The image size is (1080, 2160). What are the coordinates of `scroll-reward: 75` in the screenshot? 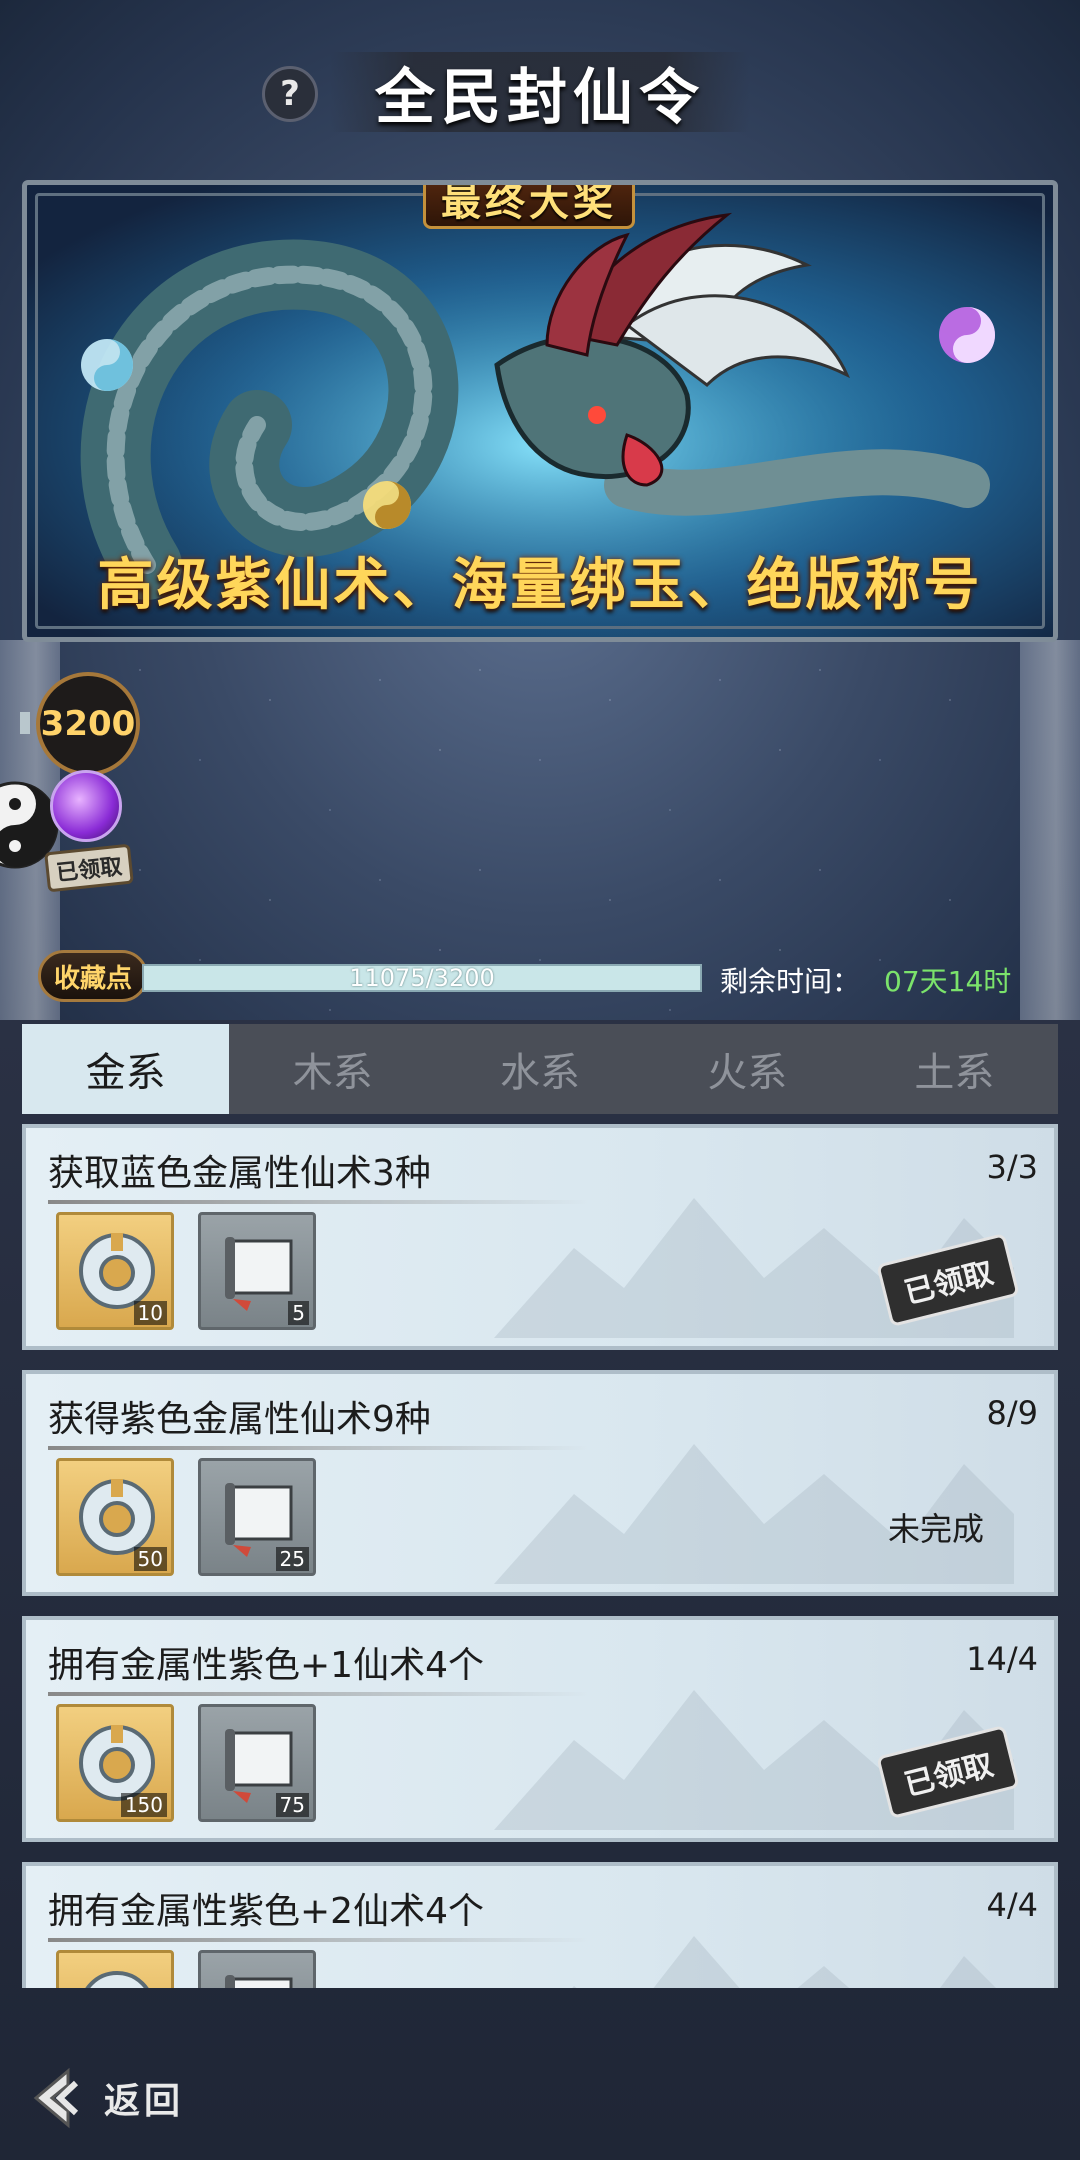 It's located at (257, 1763).